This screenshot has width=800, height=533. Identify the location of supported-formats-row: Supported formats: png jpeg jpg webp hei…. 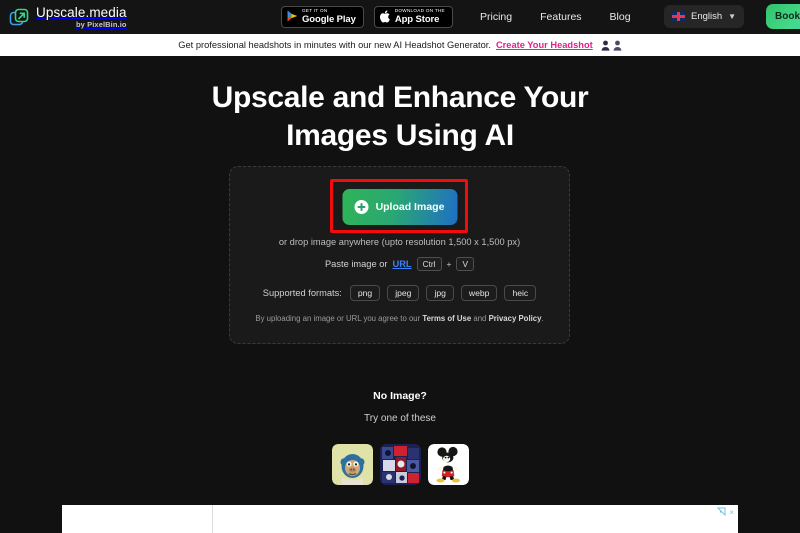
(399, 293).